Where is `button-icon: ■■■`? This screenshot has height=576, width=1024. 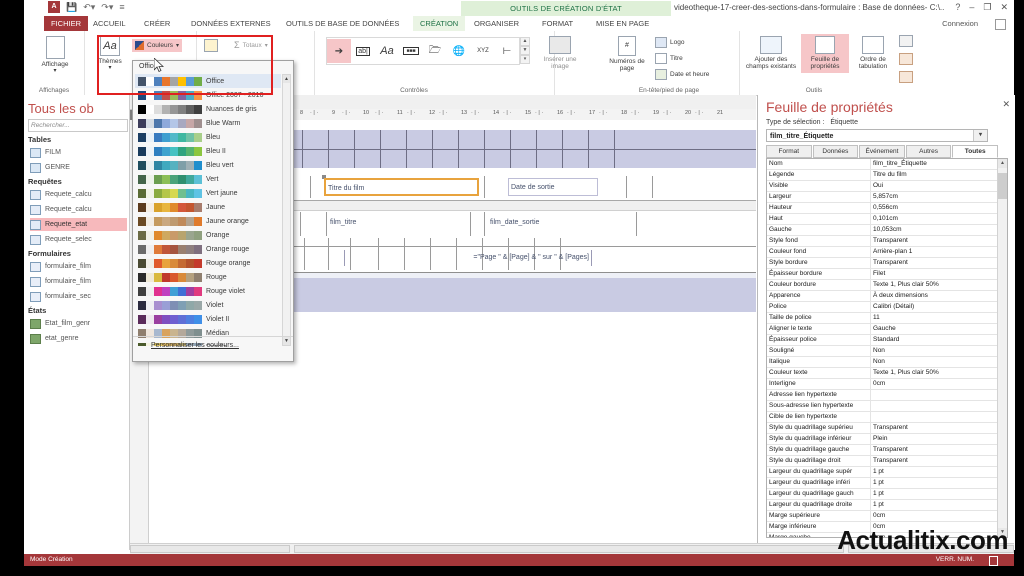 button-icon: ■■■ is located at coordinates (411, 51).